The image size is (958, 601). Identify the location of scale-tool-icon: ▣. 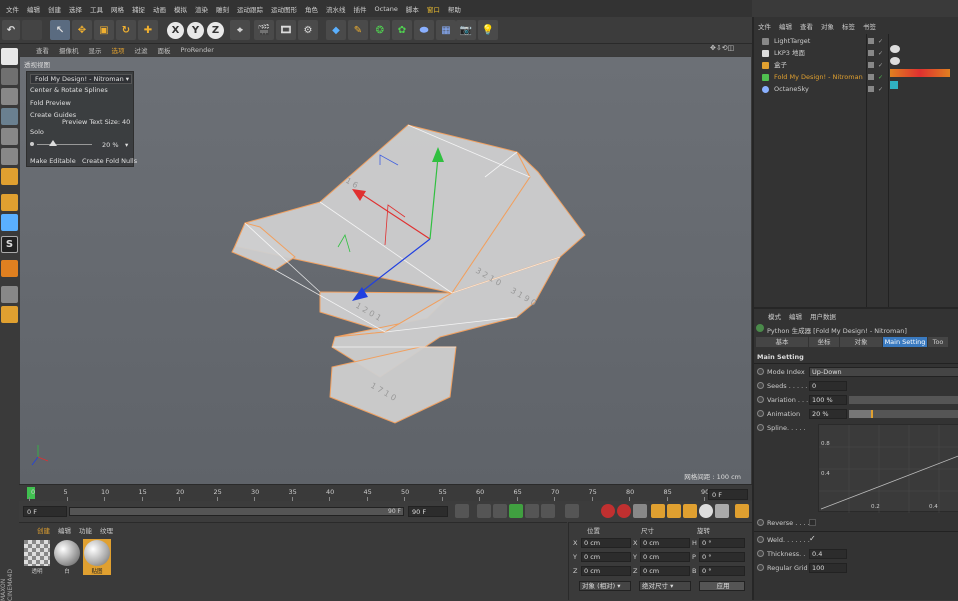
(104, 30).